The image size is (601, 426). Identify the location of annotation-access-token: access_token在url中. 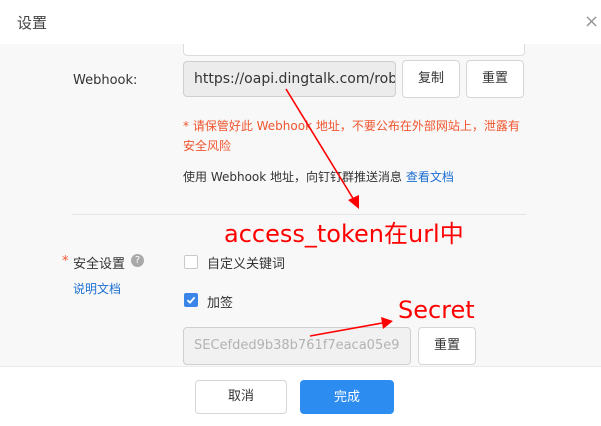
(344, 234).